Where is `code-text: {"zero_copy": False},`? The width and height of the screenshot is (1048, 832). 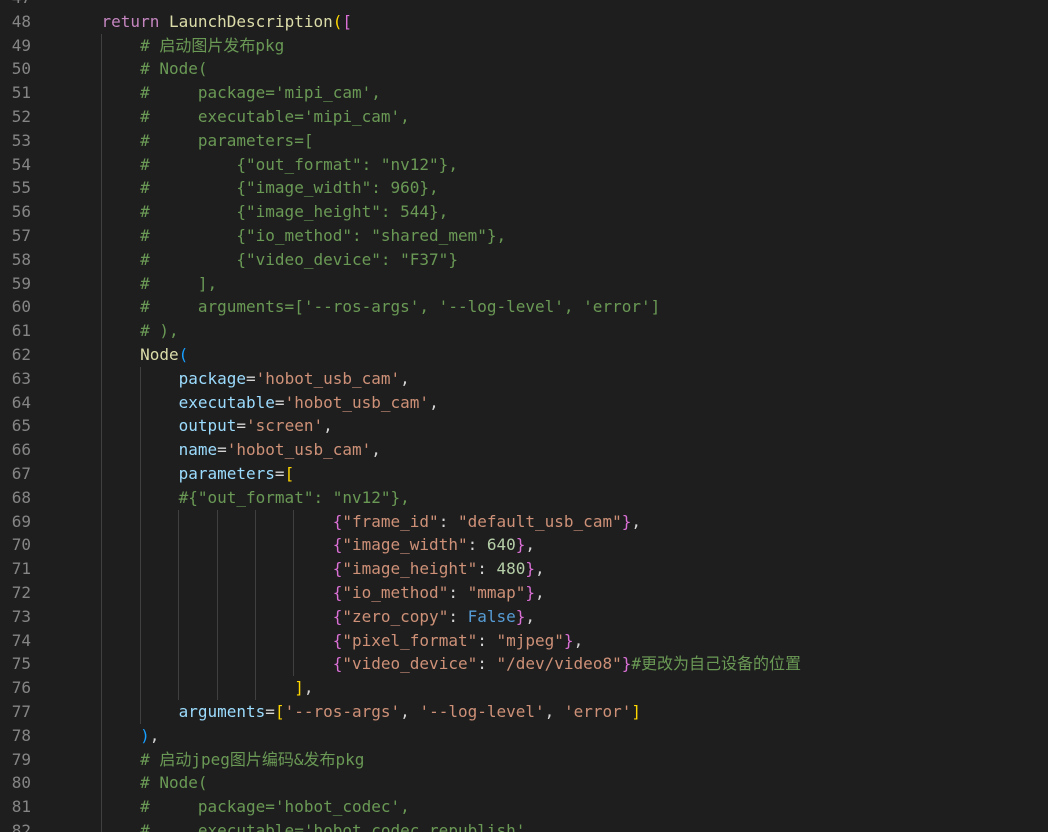
code-text: {"zero_copy": False}, is located at coordinates (299, 617).